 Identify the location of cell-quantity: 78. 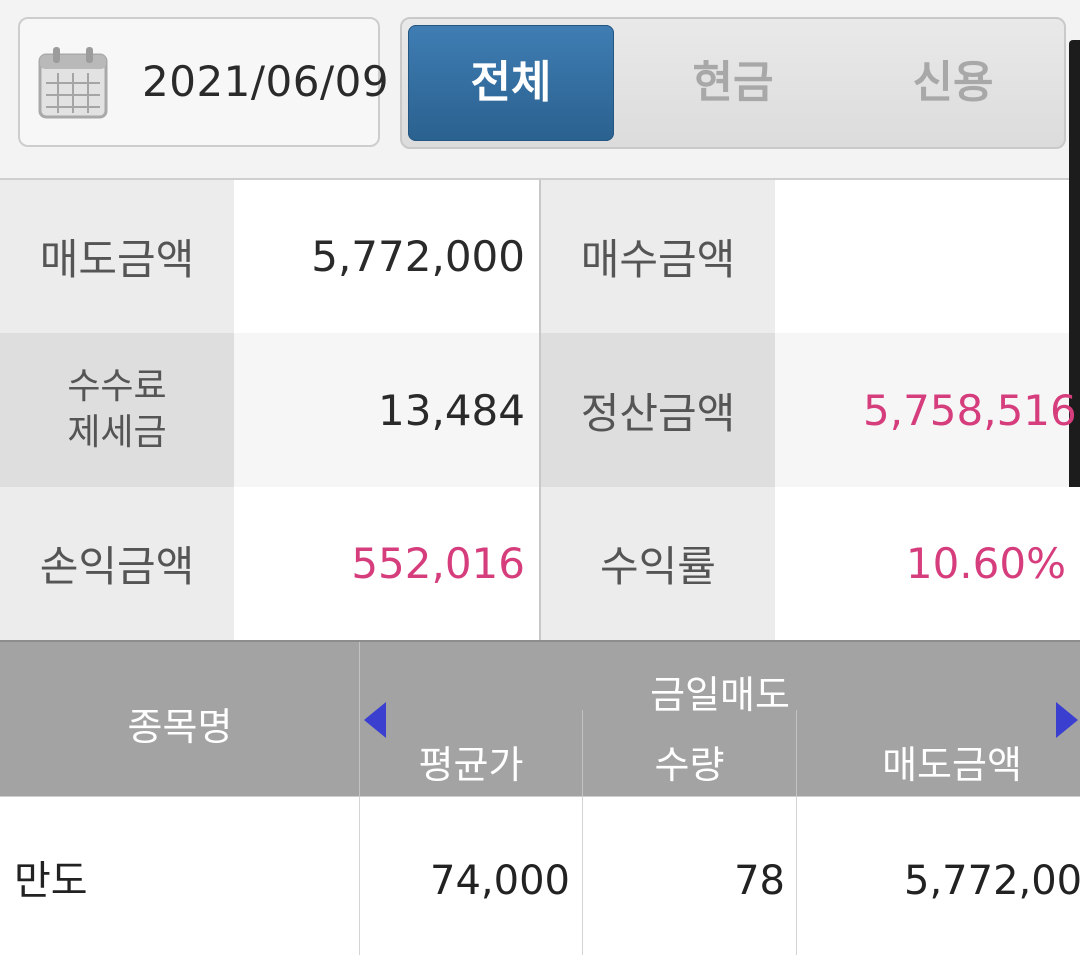
(759, 881).